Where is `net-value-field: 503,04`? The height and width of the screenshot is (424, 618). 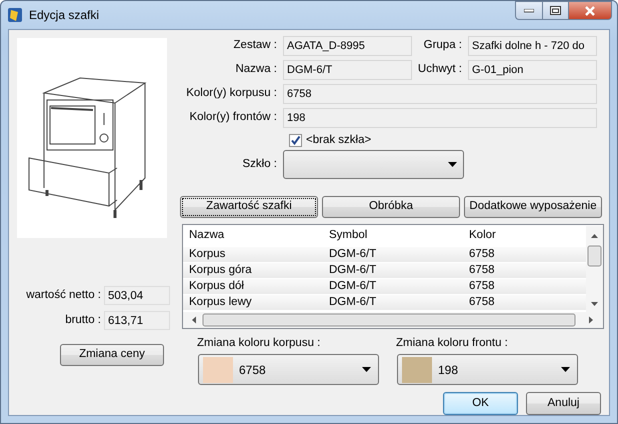
net-value-field: 503,04 is located at coordinates (137, 295).